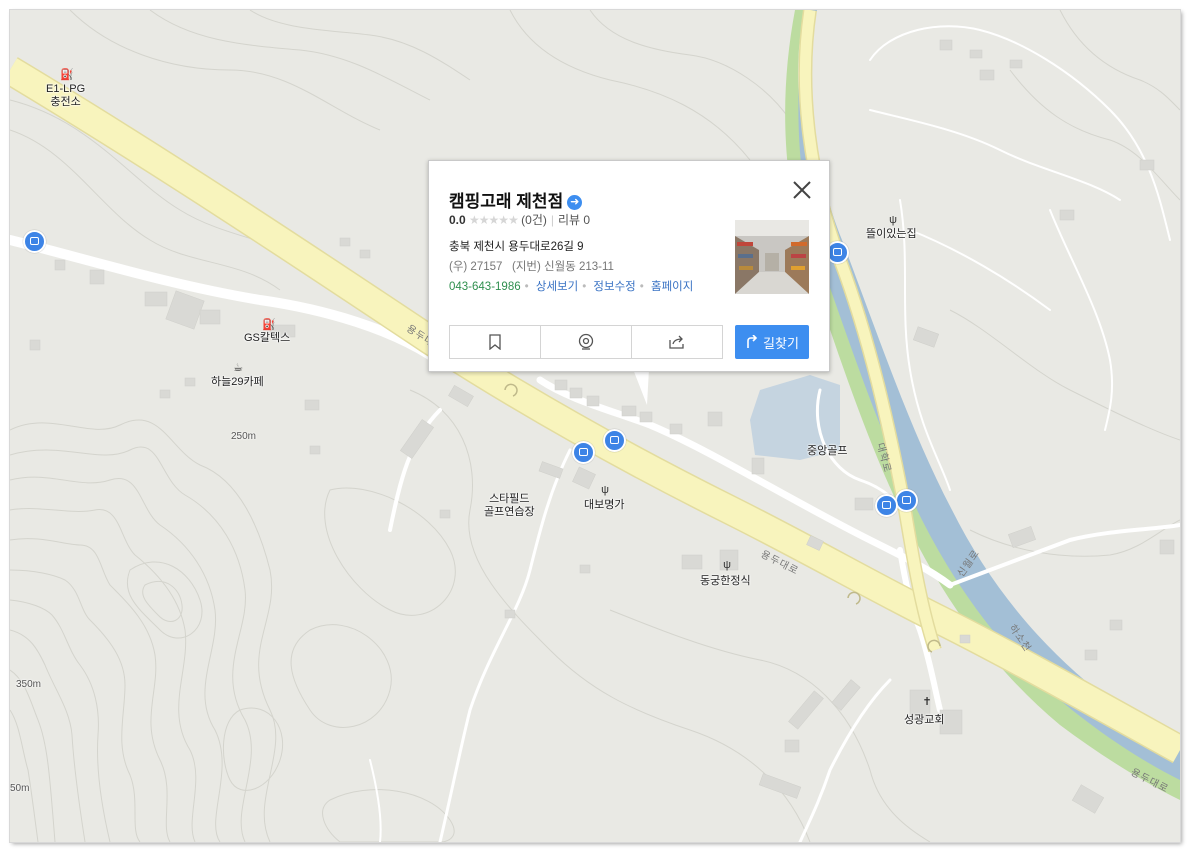  I want to click on poi-golf: 중앙골프, so click(827, 451).